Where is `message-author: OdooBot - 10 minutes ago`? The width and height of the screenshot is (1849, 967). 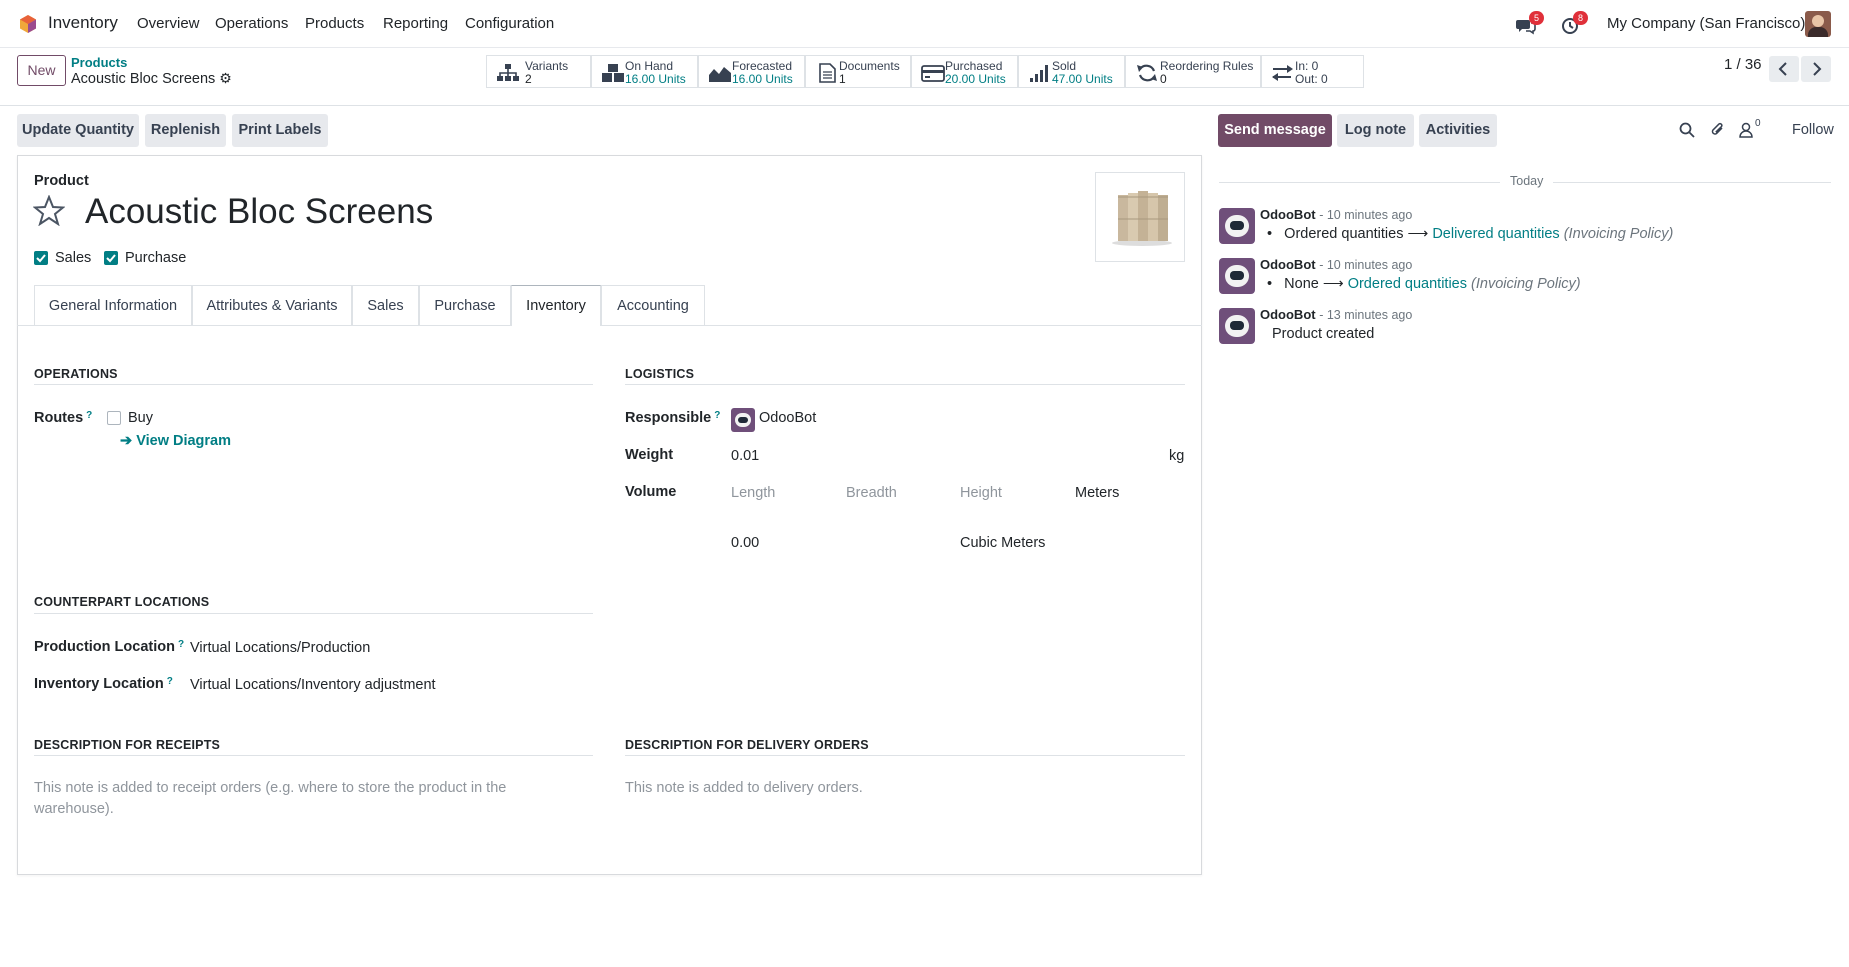 message-author: OdooBot - 10 minutes ago is located at coordinates (1336, 214).